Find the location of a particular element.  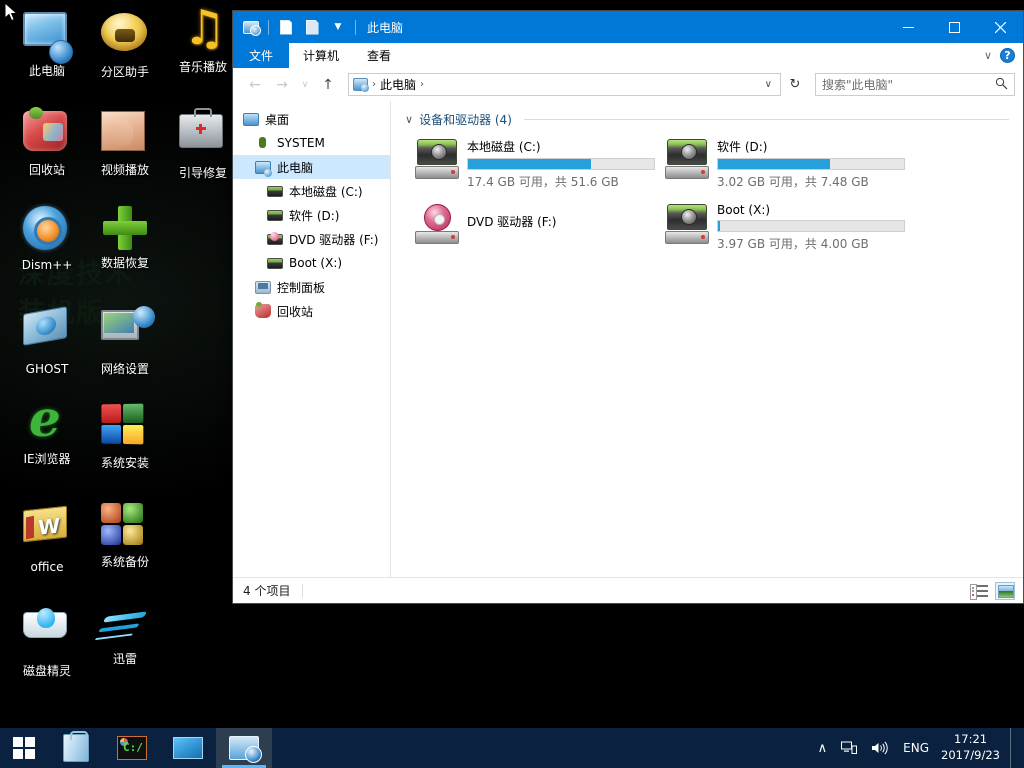

desktop-icon-label: 迅雷 is located at coordinates (124, 659).